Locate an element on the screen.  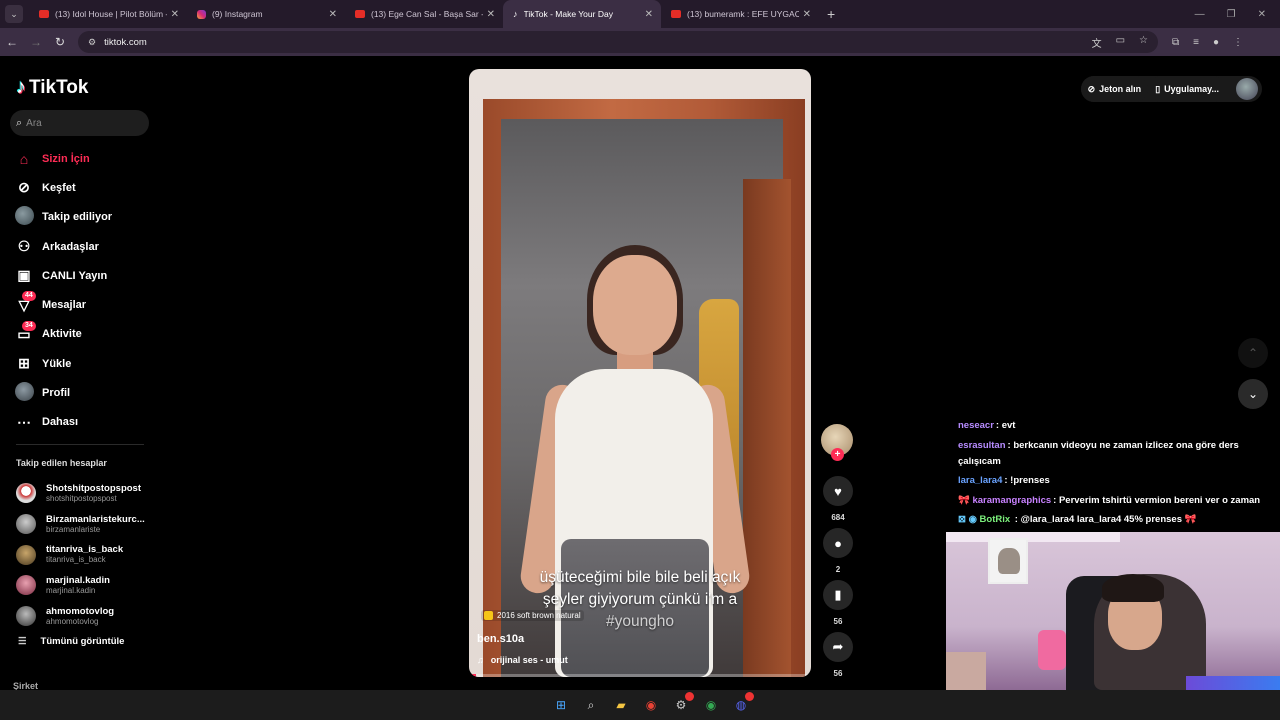
tab-title: TikTok - Make Your Day is located at coordinates (568, 14).